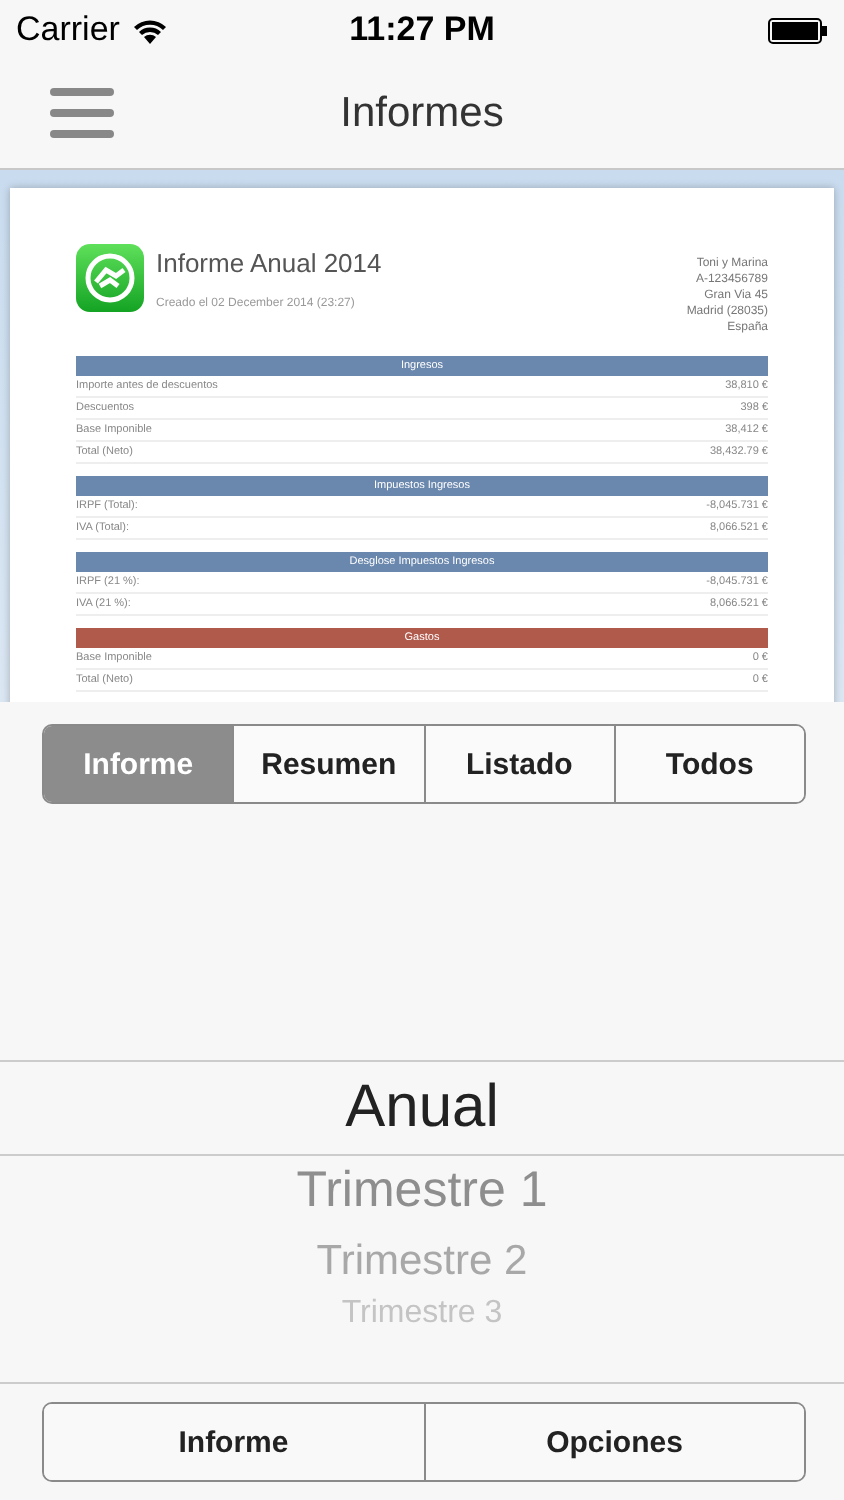  What do you see at coordinates (270, 263) in the screenshot?
I see `report-title: Informe Anual 2014` at bounding box center [270, 263].